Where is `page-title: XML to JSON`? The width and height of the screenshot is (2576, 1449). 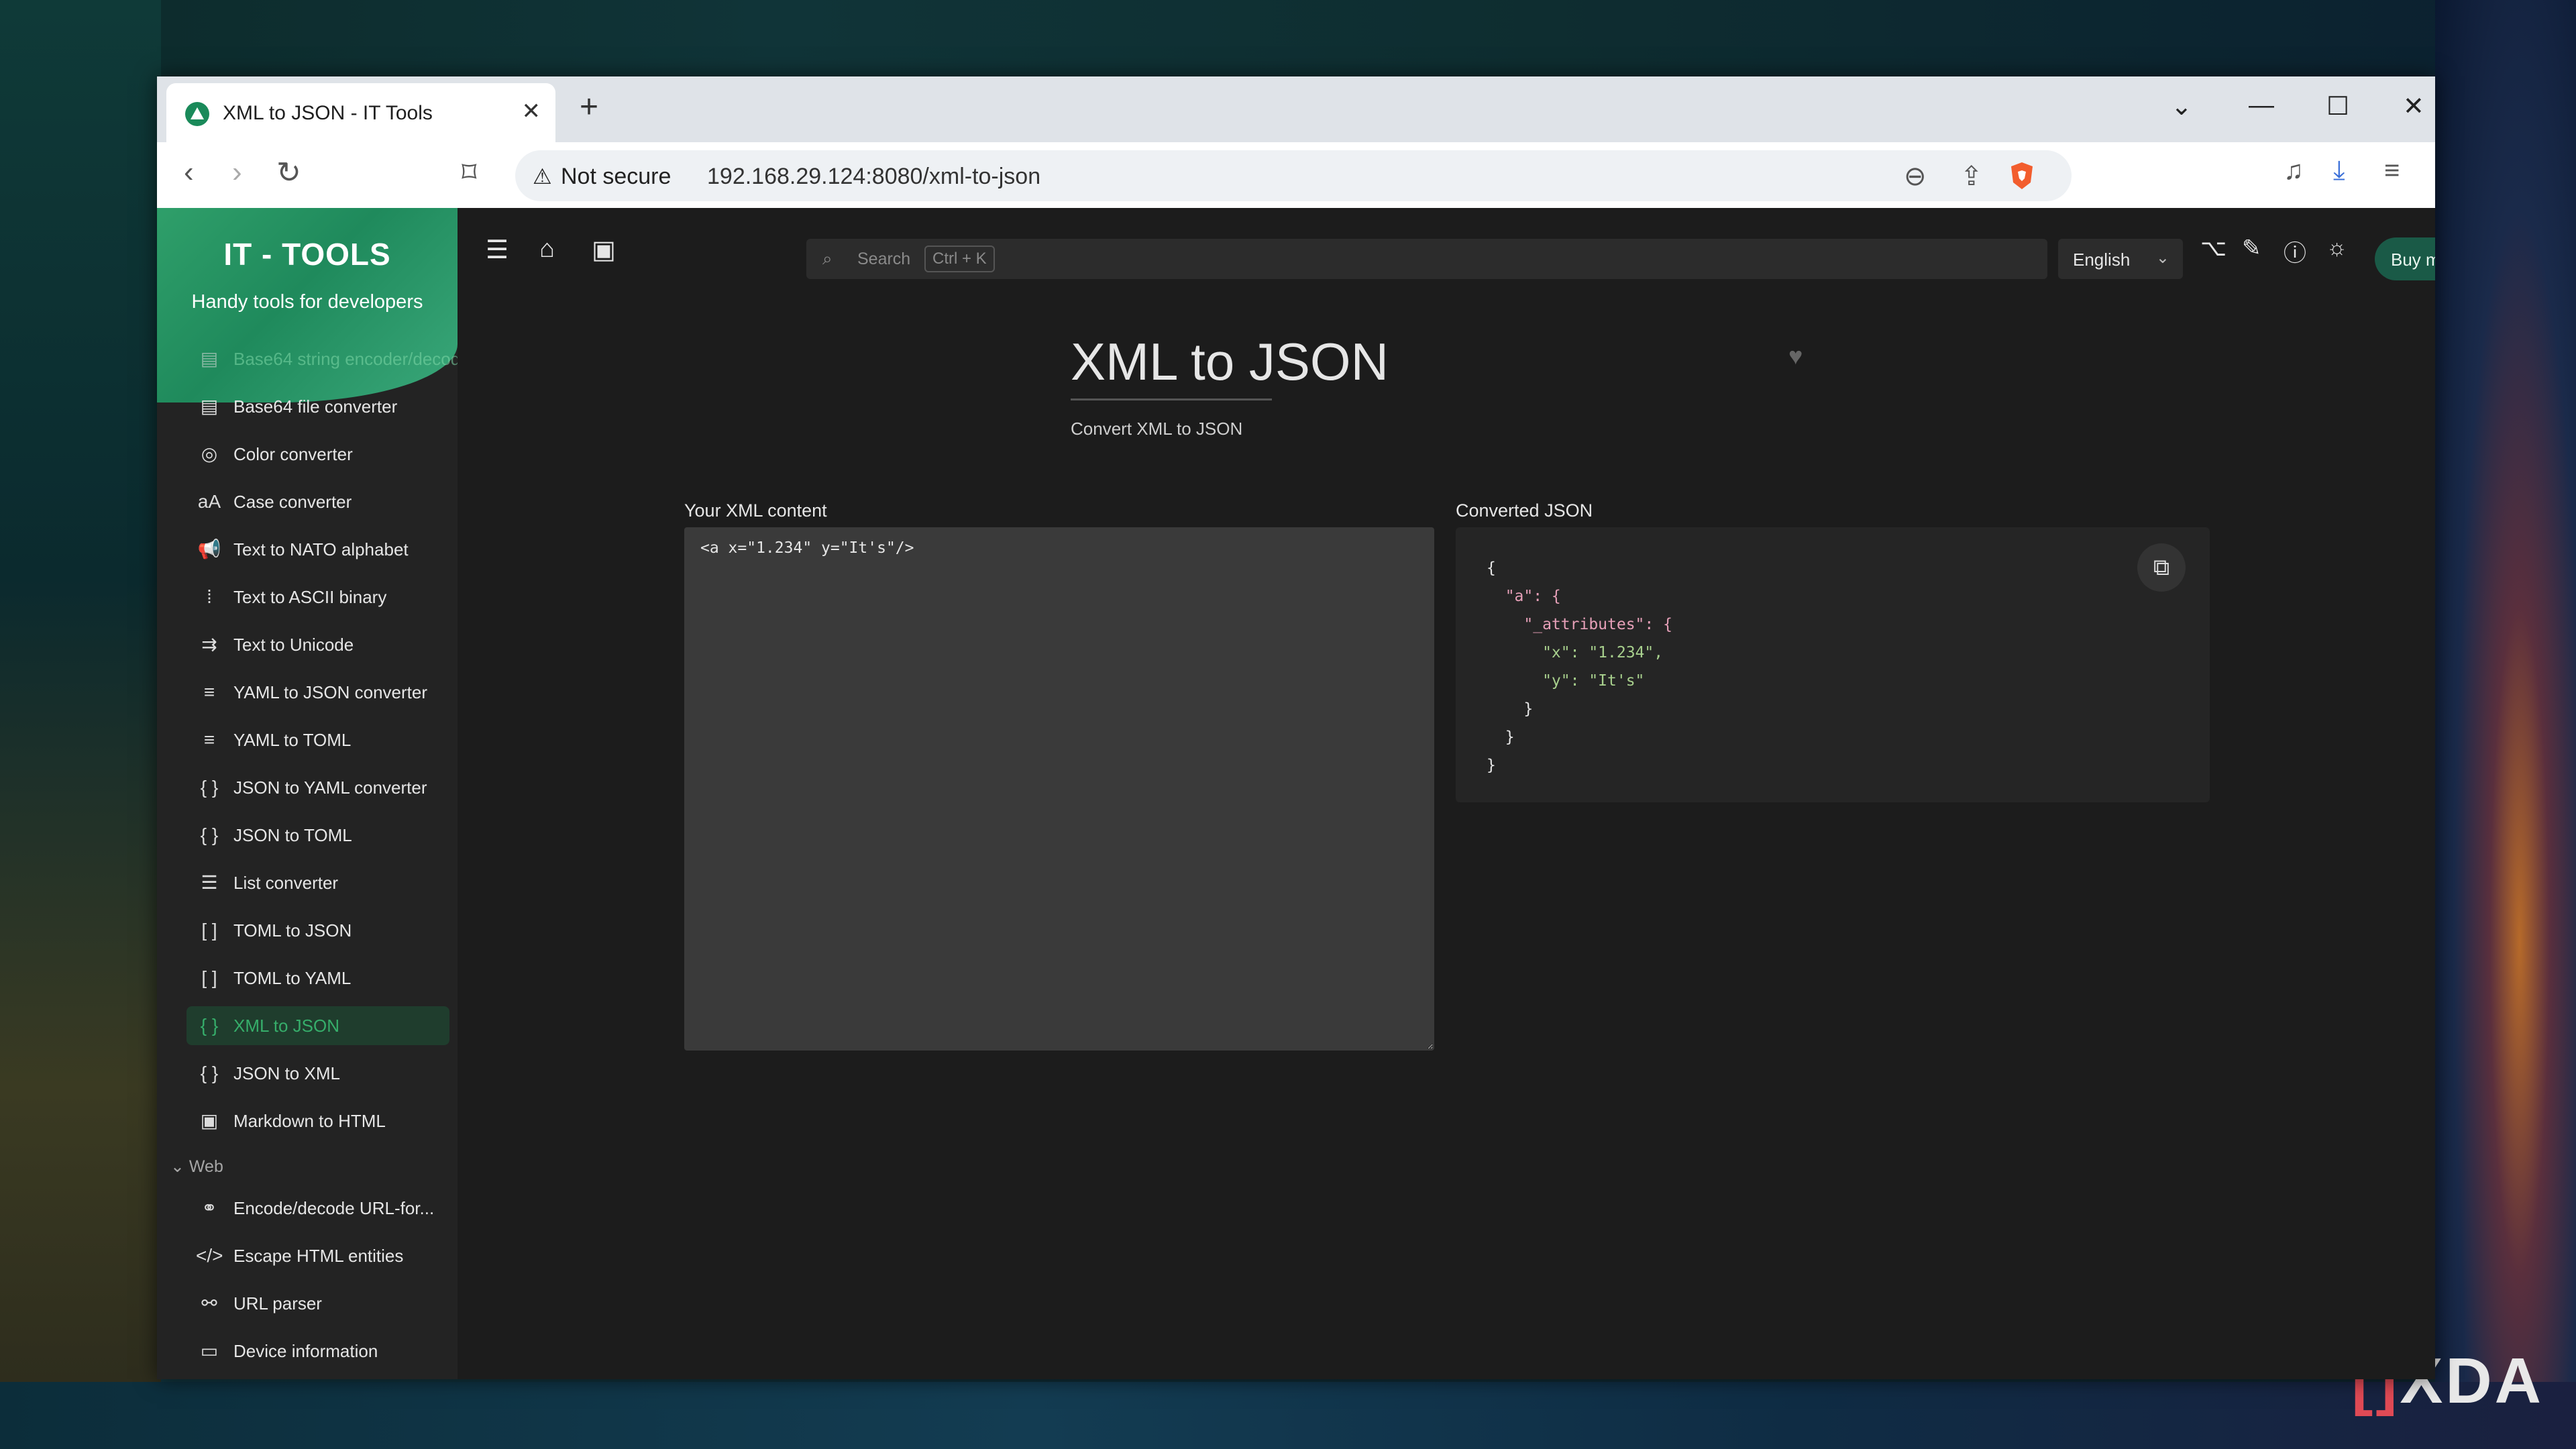
page-title: XML to JSON is located at coordinates (1230, 361).